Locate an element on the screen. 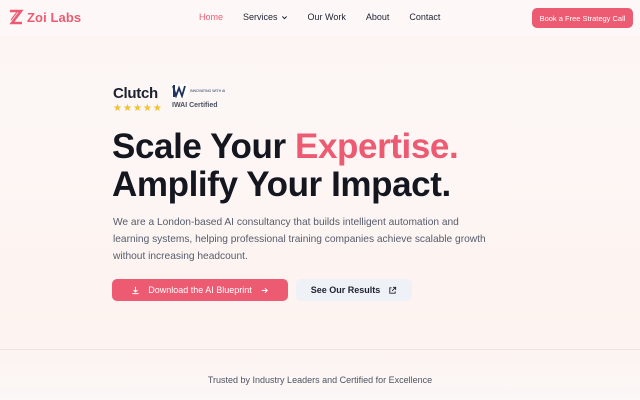  iwai-certified-label: IWAI Certified is located at coordinates (195, 105).